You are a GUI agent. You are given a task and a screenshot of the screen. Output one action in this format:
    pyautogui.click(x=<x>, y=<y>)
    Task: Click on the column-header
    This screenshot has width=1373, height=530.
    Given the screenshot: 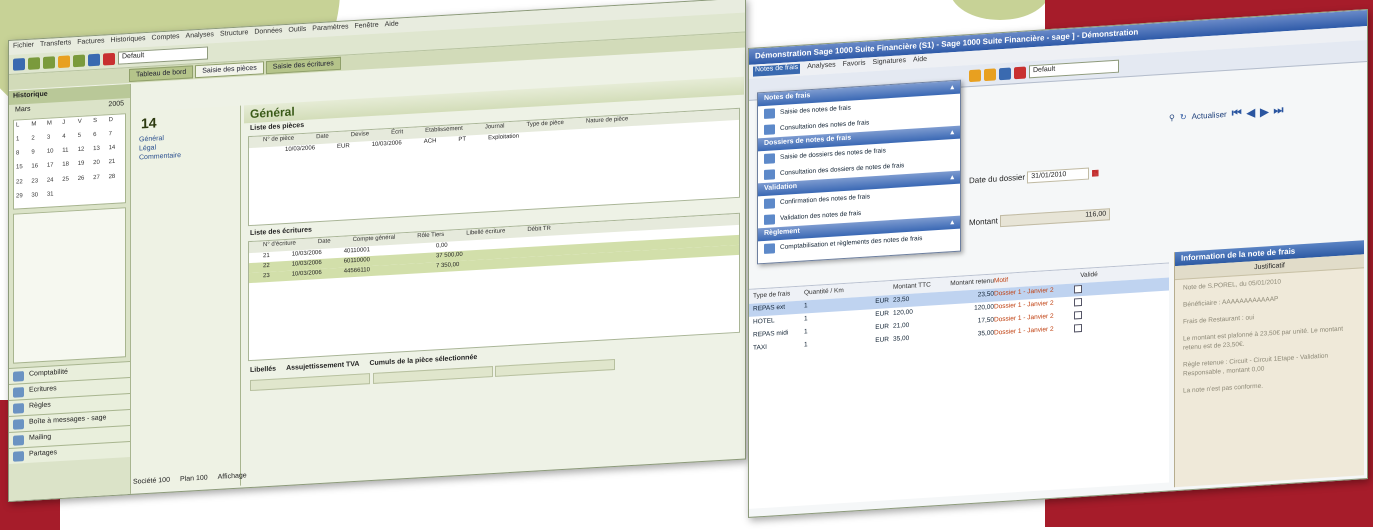 What is the action you would take?
    pyautogui.click(x=874, y=289)
    